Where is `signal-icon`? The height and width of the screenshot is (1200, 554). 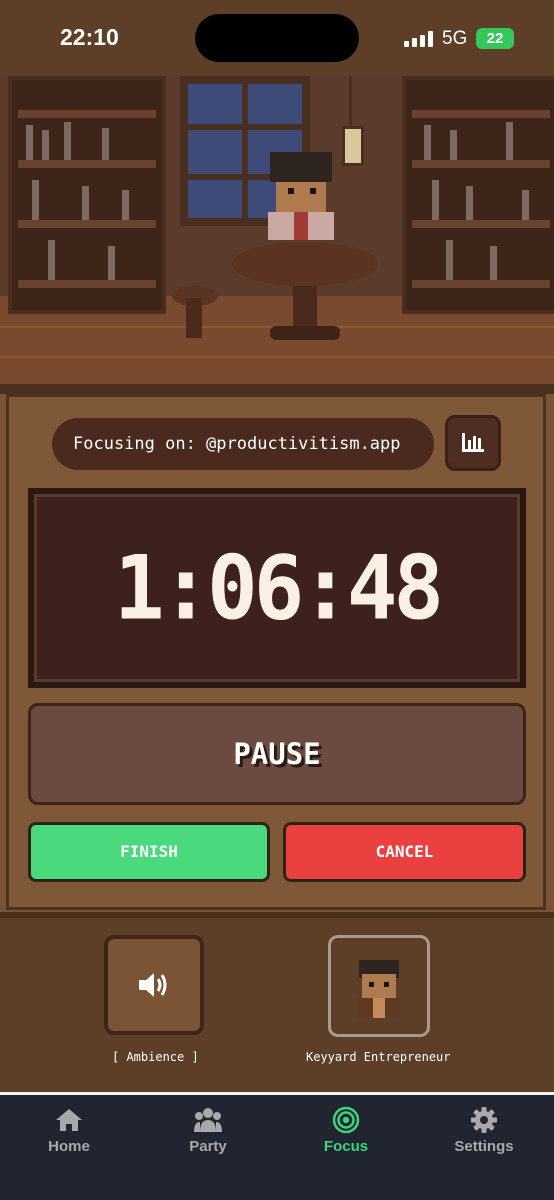
signal-icon is located at coordinates (419, 39).